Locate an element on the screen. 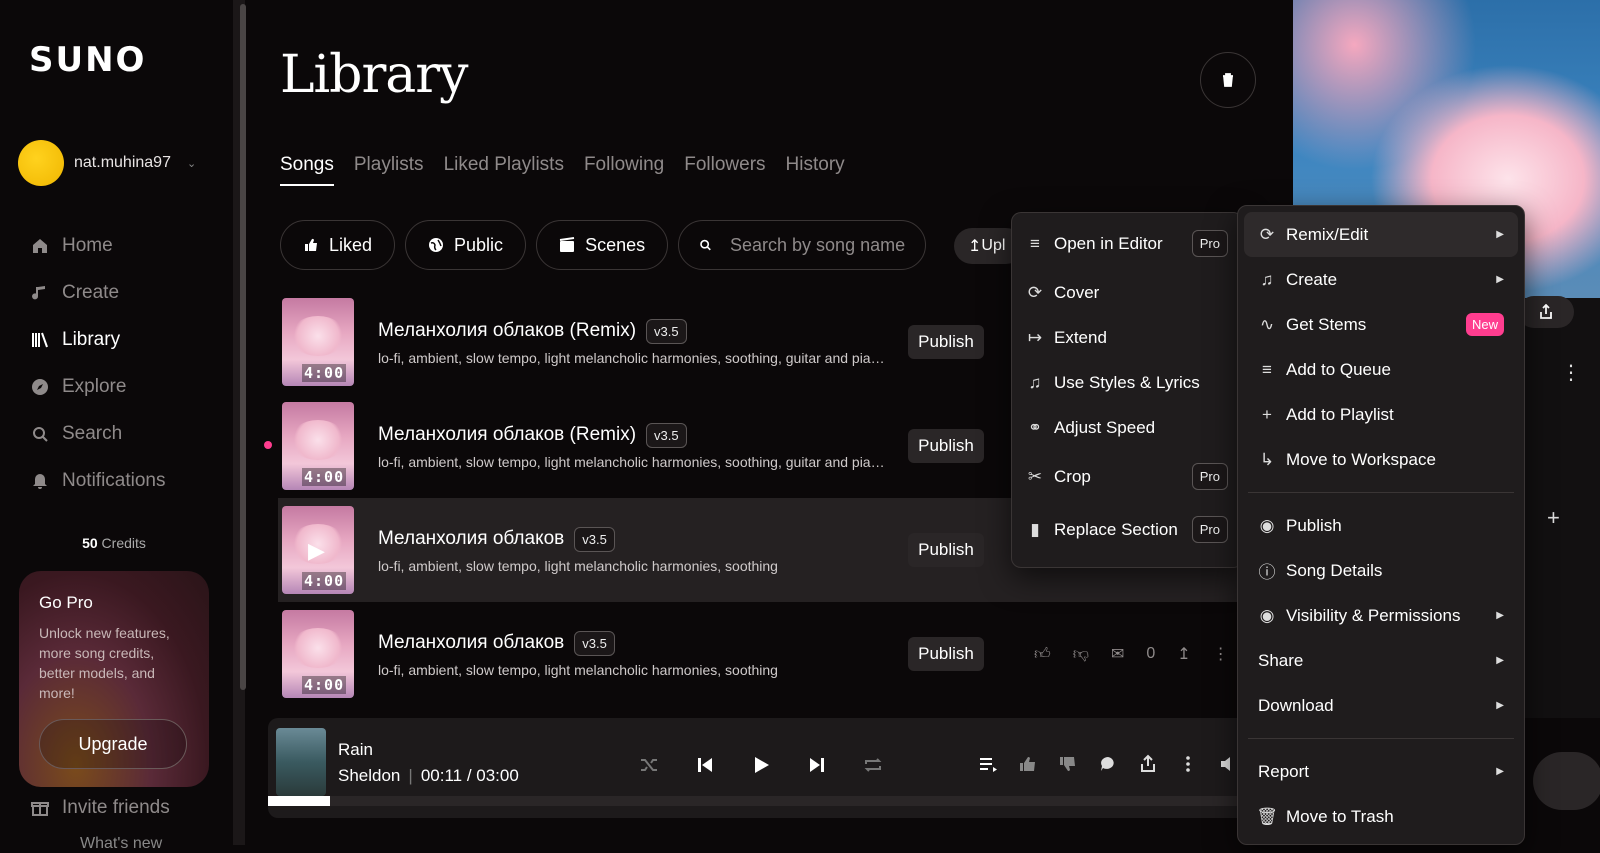 Image resolution: width=1600 pixels, height=853 pixels. progress-fill is located at coordinates (299, 801).